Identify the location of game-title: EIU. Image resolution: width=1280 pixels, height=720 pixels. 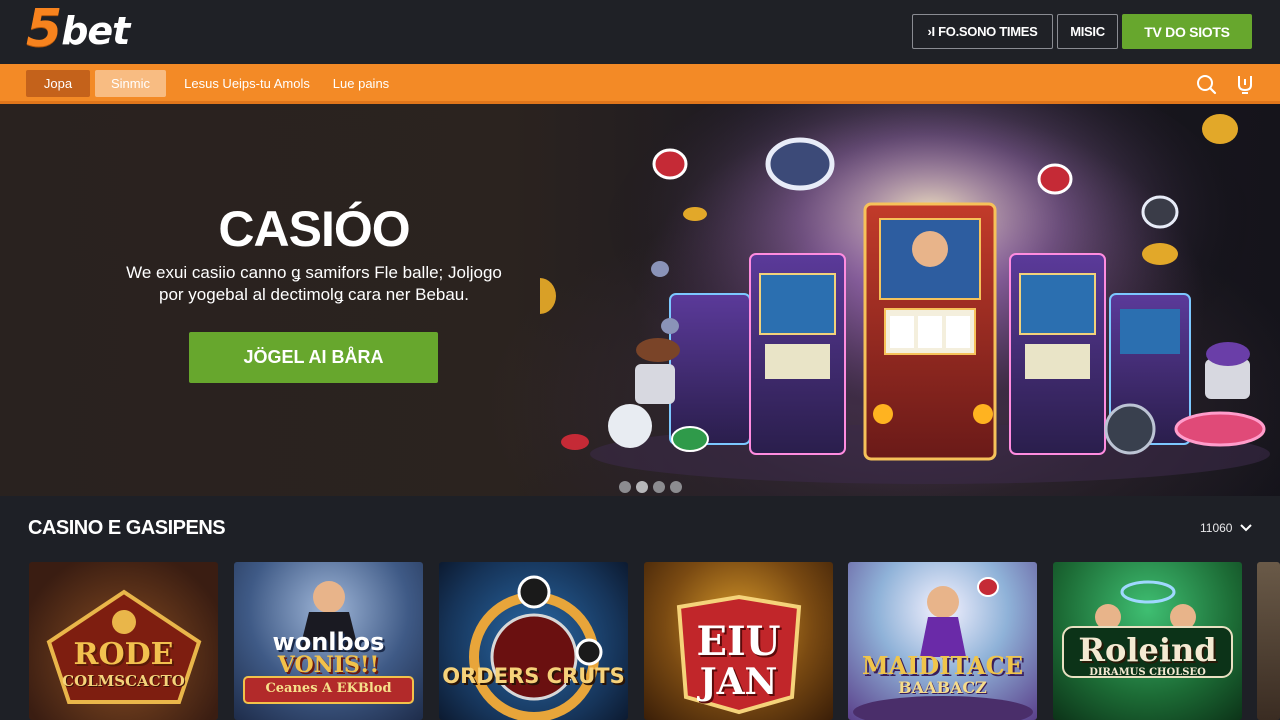
(738, 641).